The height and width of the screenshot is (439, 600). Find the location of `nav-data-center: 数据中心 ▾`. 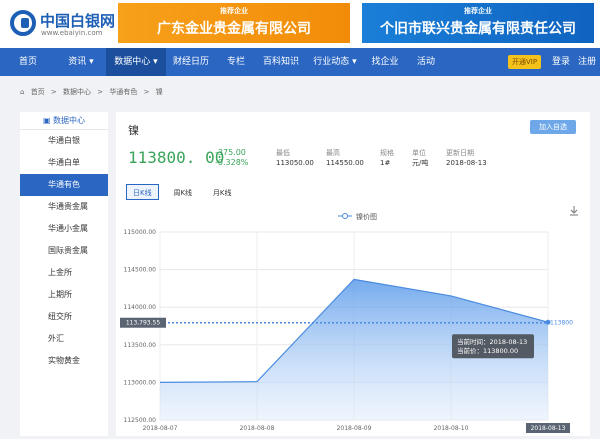

nav-data-center: 数据中心 ▾ is located at coordinates (136, 62).